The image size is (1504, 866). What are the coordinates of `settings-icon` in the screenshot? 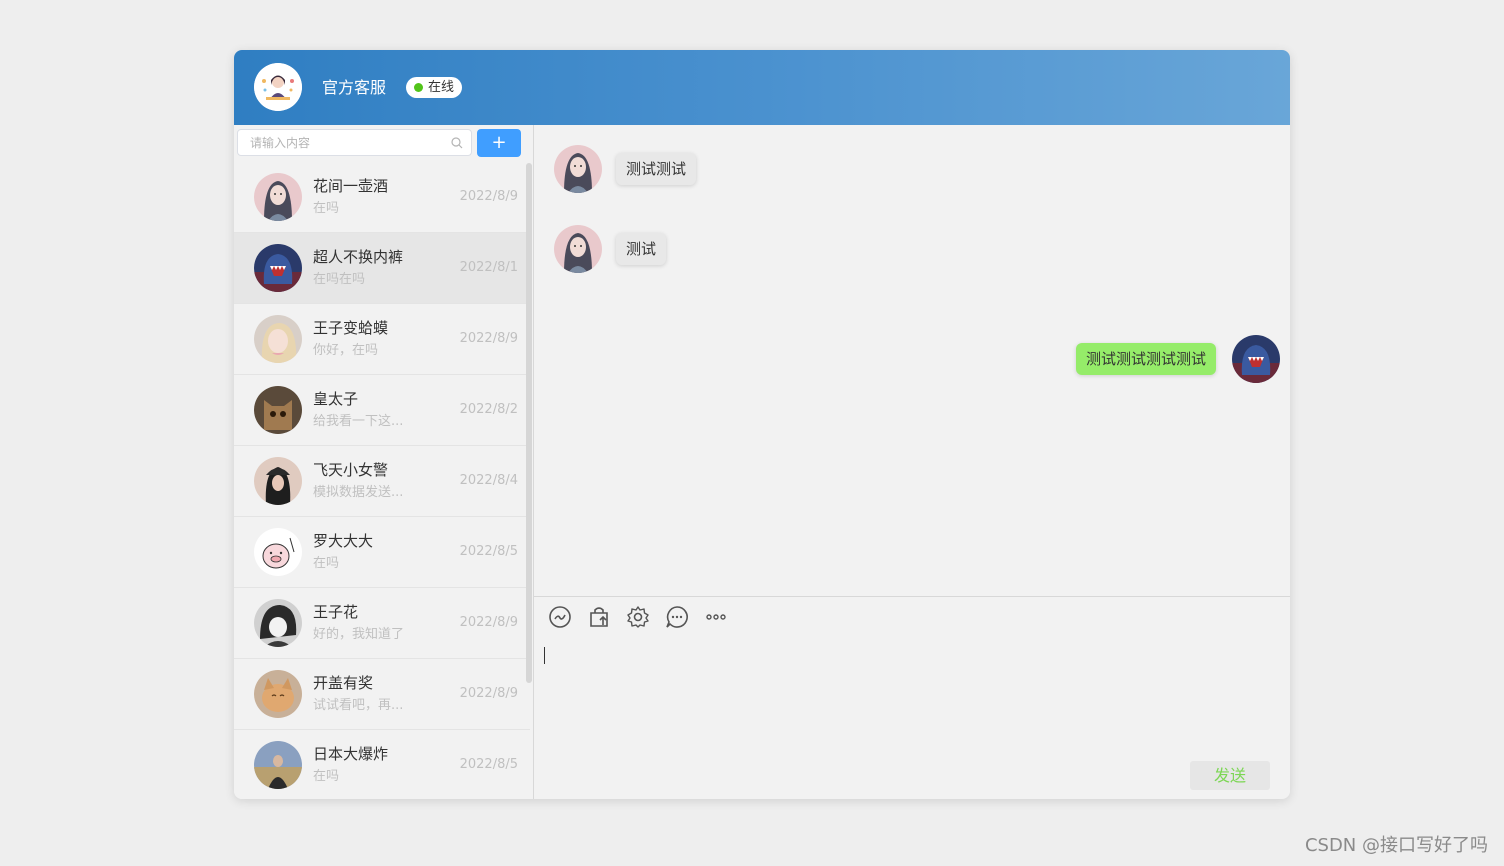 It's located at (638, 617).